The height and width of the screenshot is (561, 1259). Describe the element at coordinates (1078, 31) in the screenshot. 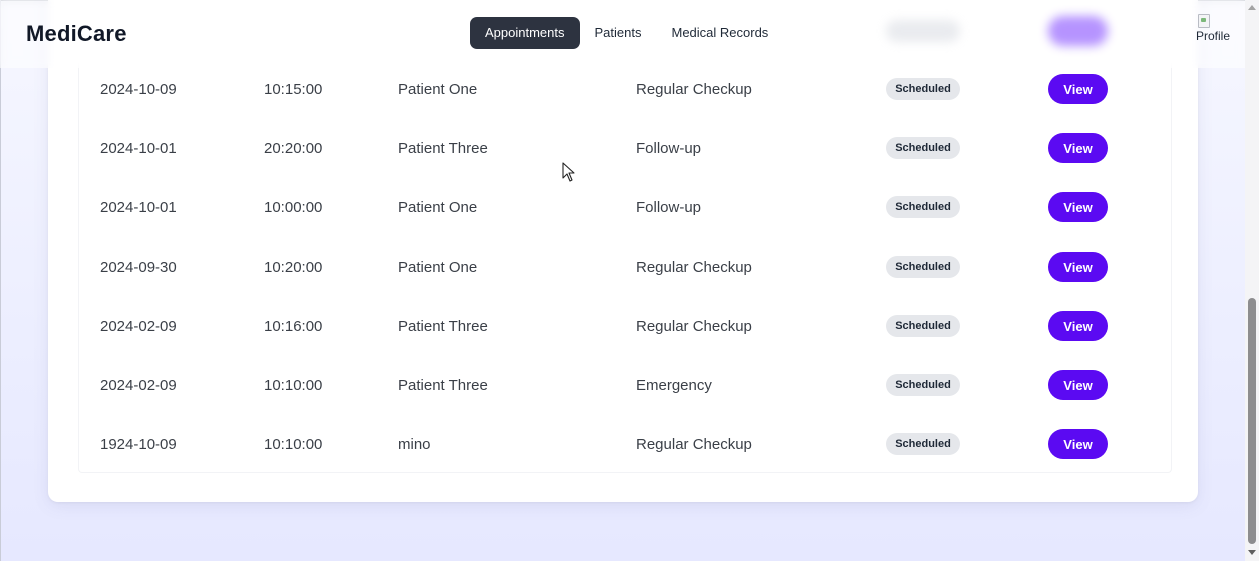

I see `view-button` at that location.